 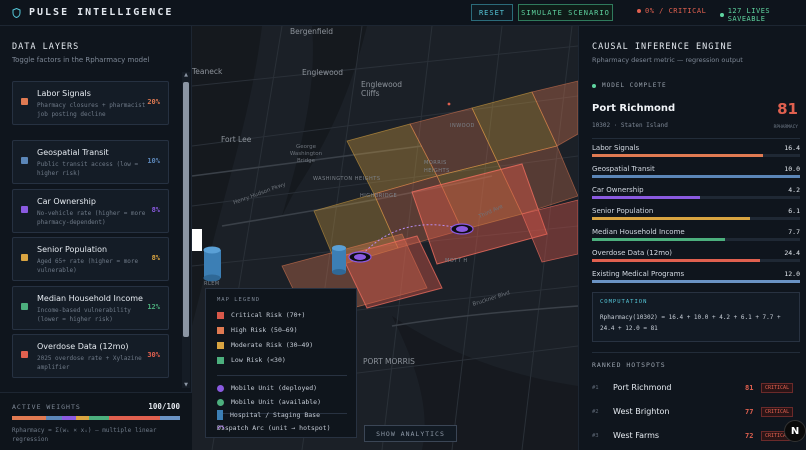 I want to click on map-label-mott: Mott H, so click(x=456, y=261).